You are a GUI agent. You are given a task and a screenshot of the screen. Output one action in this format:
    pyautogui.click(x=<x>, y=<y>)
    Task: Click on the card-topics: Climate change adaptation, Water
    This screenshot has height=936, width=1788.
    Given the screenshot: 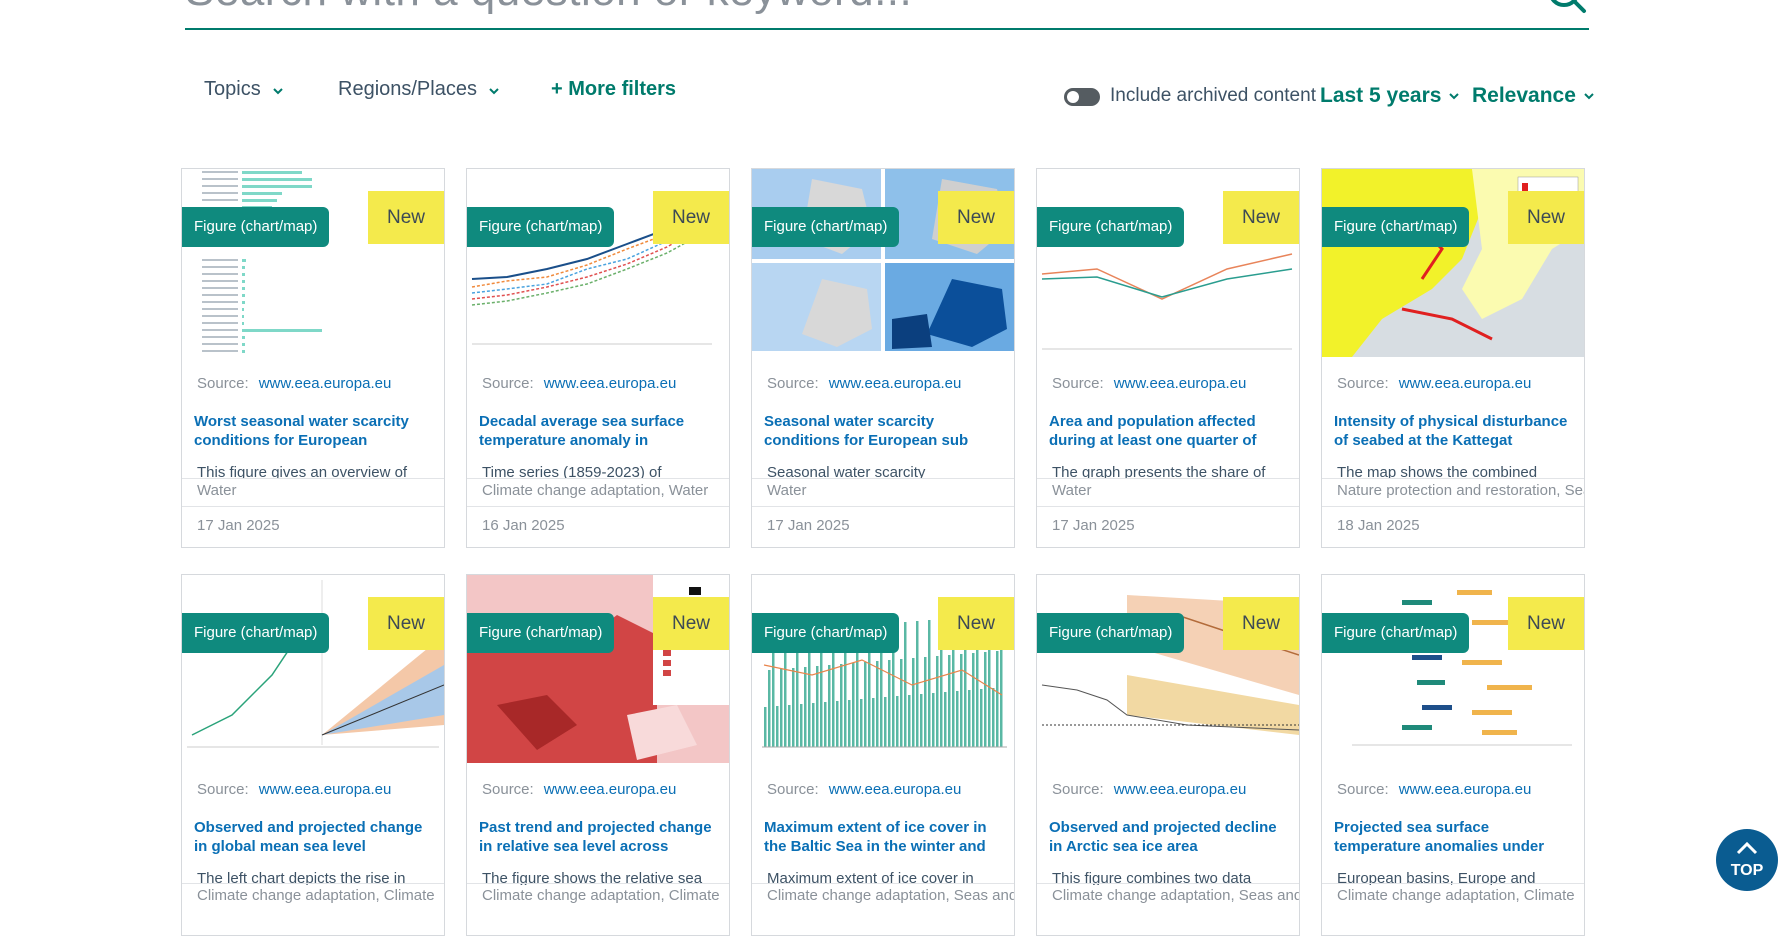 What is the action you would take?
    pyautogui.click(x=598, y=492)
    